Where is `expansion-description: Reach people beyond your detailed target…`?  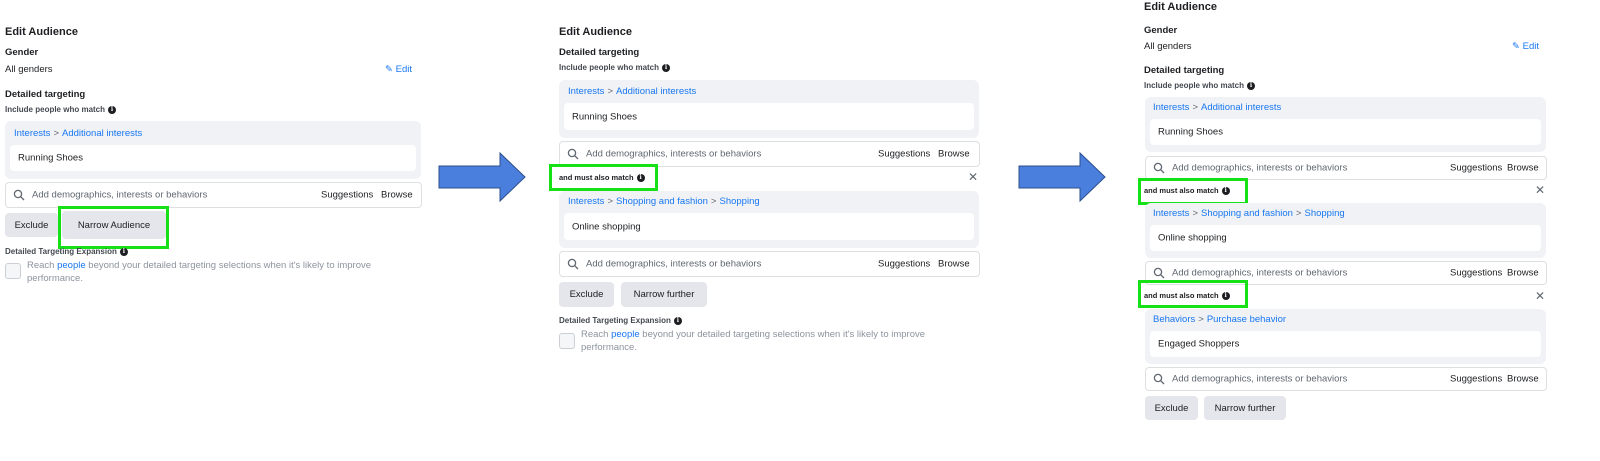 expansion-description: Reach people beyond your detailed target… is located at coordinates (199, 272).